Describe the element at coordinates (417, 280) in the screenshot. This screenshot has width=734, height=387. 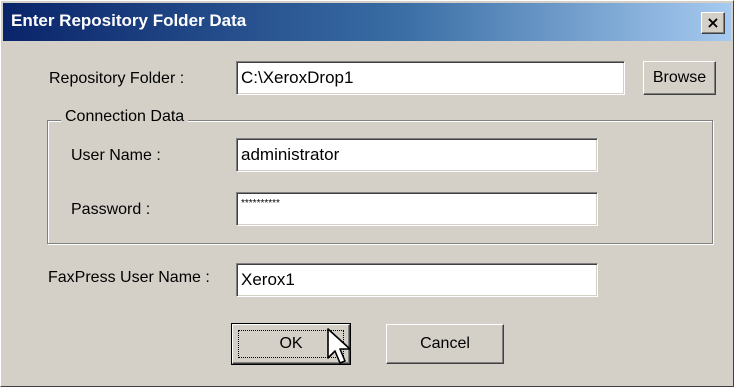
I see `faxpress-user-name-input: Xerox1` at that location.